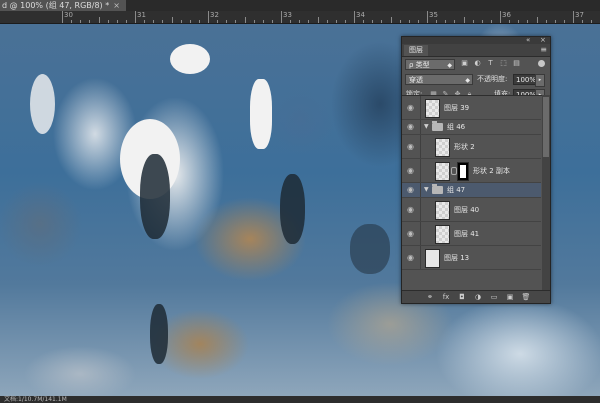 This screenshot has height=403, width=600. What do you see at coordinates (300, 17) in the screenshot?
I see `horizontal-ruler: 30 31 32 33 34 35 36 37` at bounding box center [300, 17].